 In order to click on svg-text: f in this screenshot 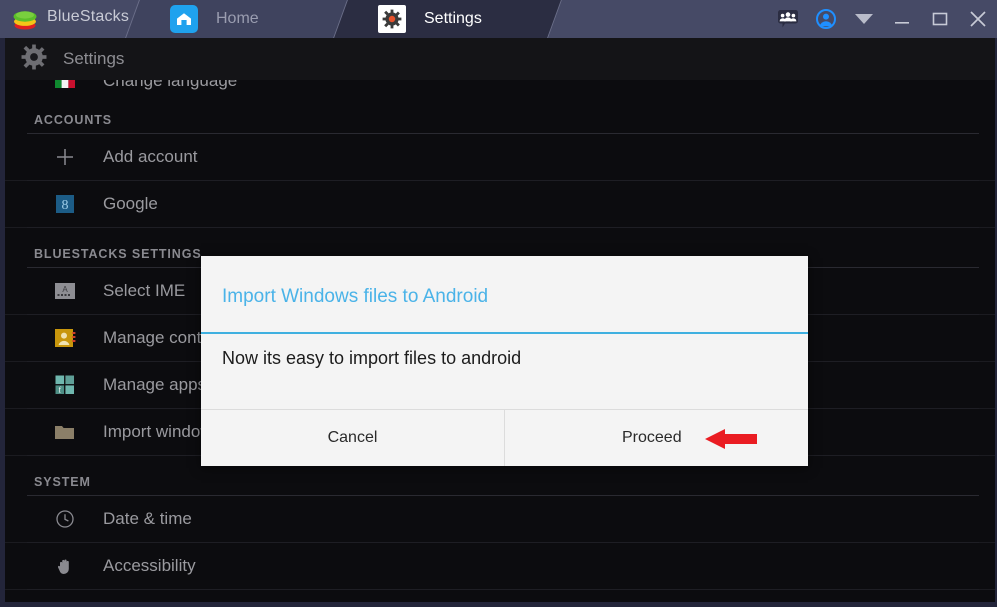, I will do `click(59, 390)`.